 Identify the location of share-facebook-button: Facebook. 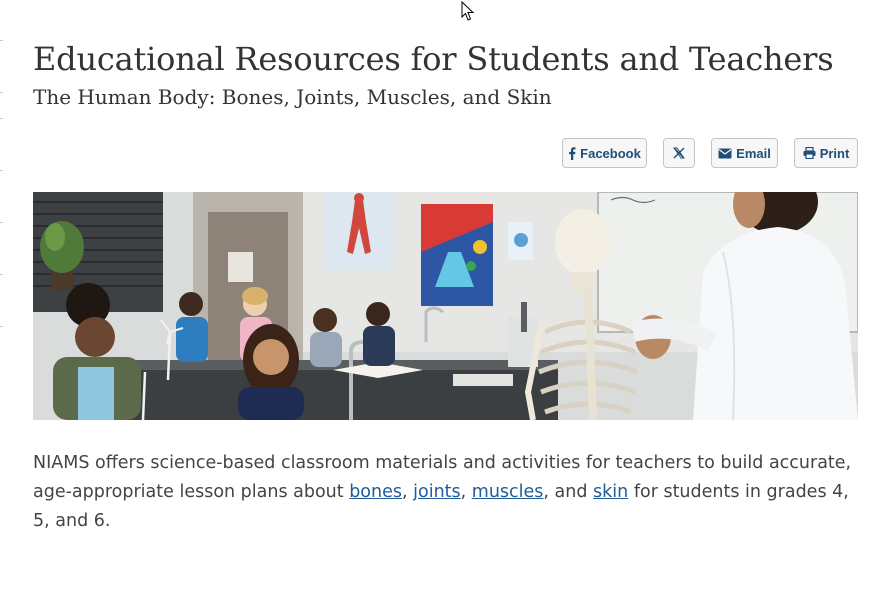
(604, 153).